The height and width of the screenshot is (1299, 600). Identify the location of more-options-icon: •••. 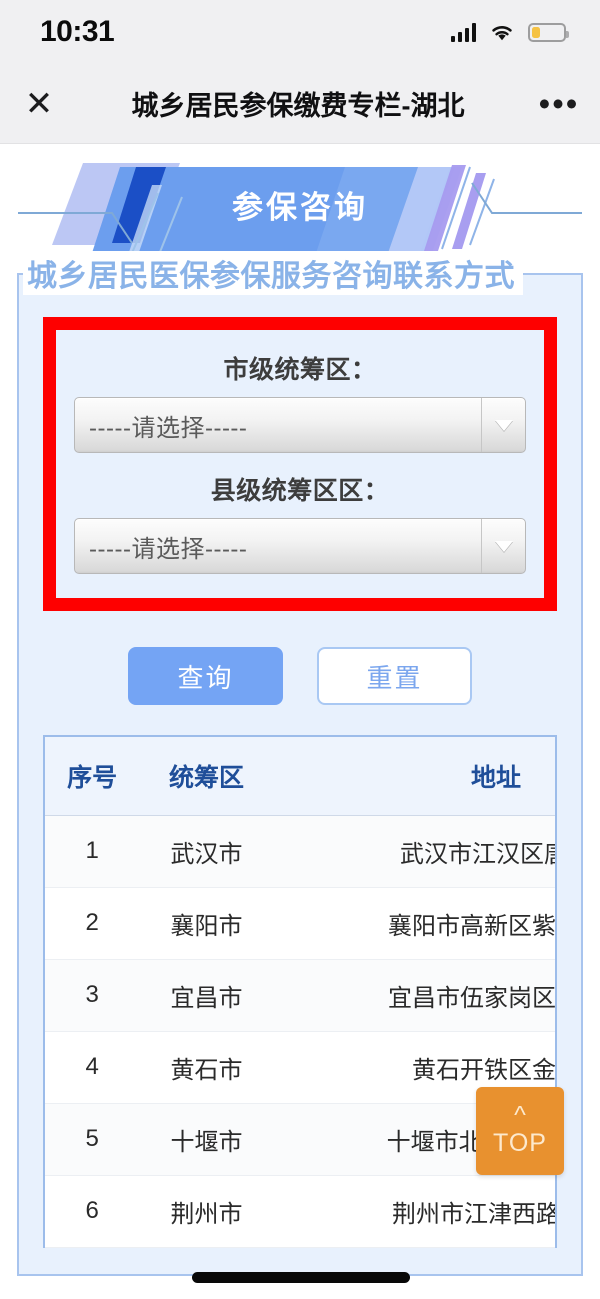
(559, 103).